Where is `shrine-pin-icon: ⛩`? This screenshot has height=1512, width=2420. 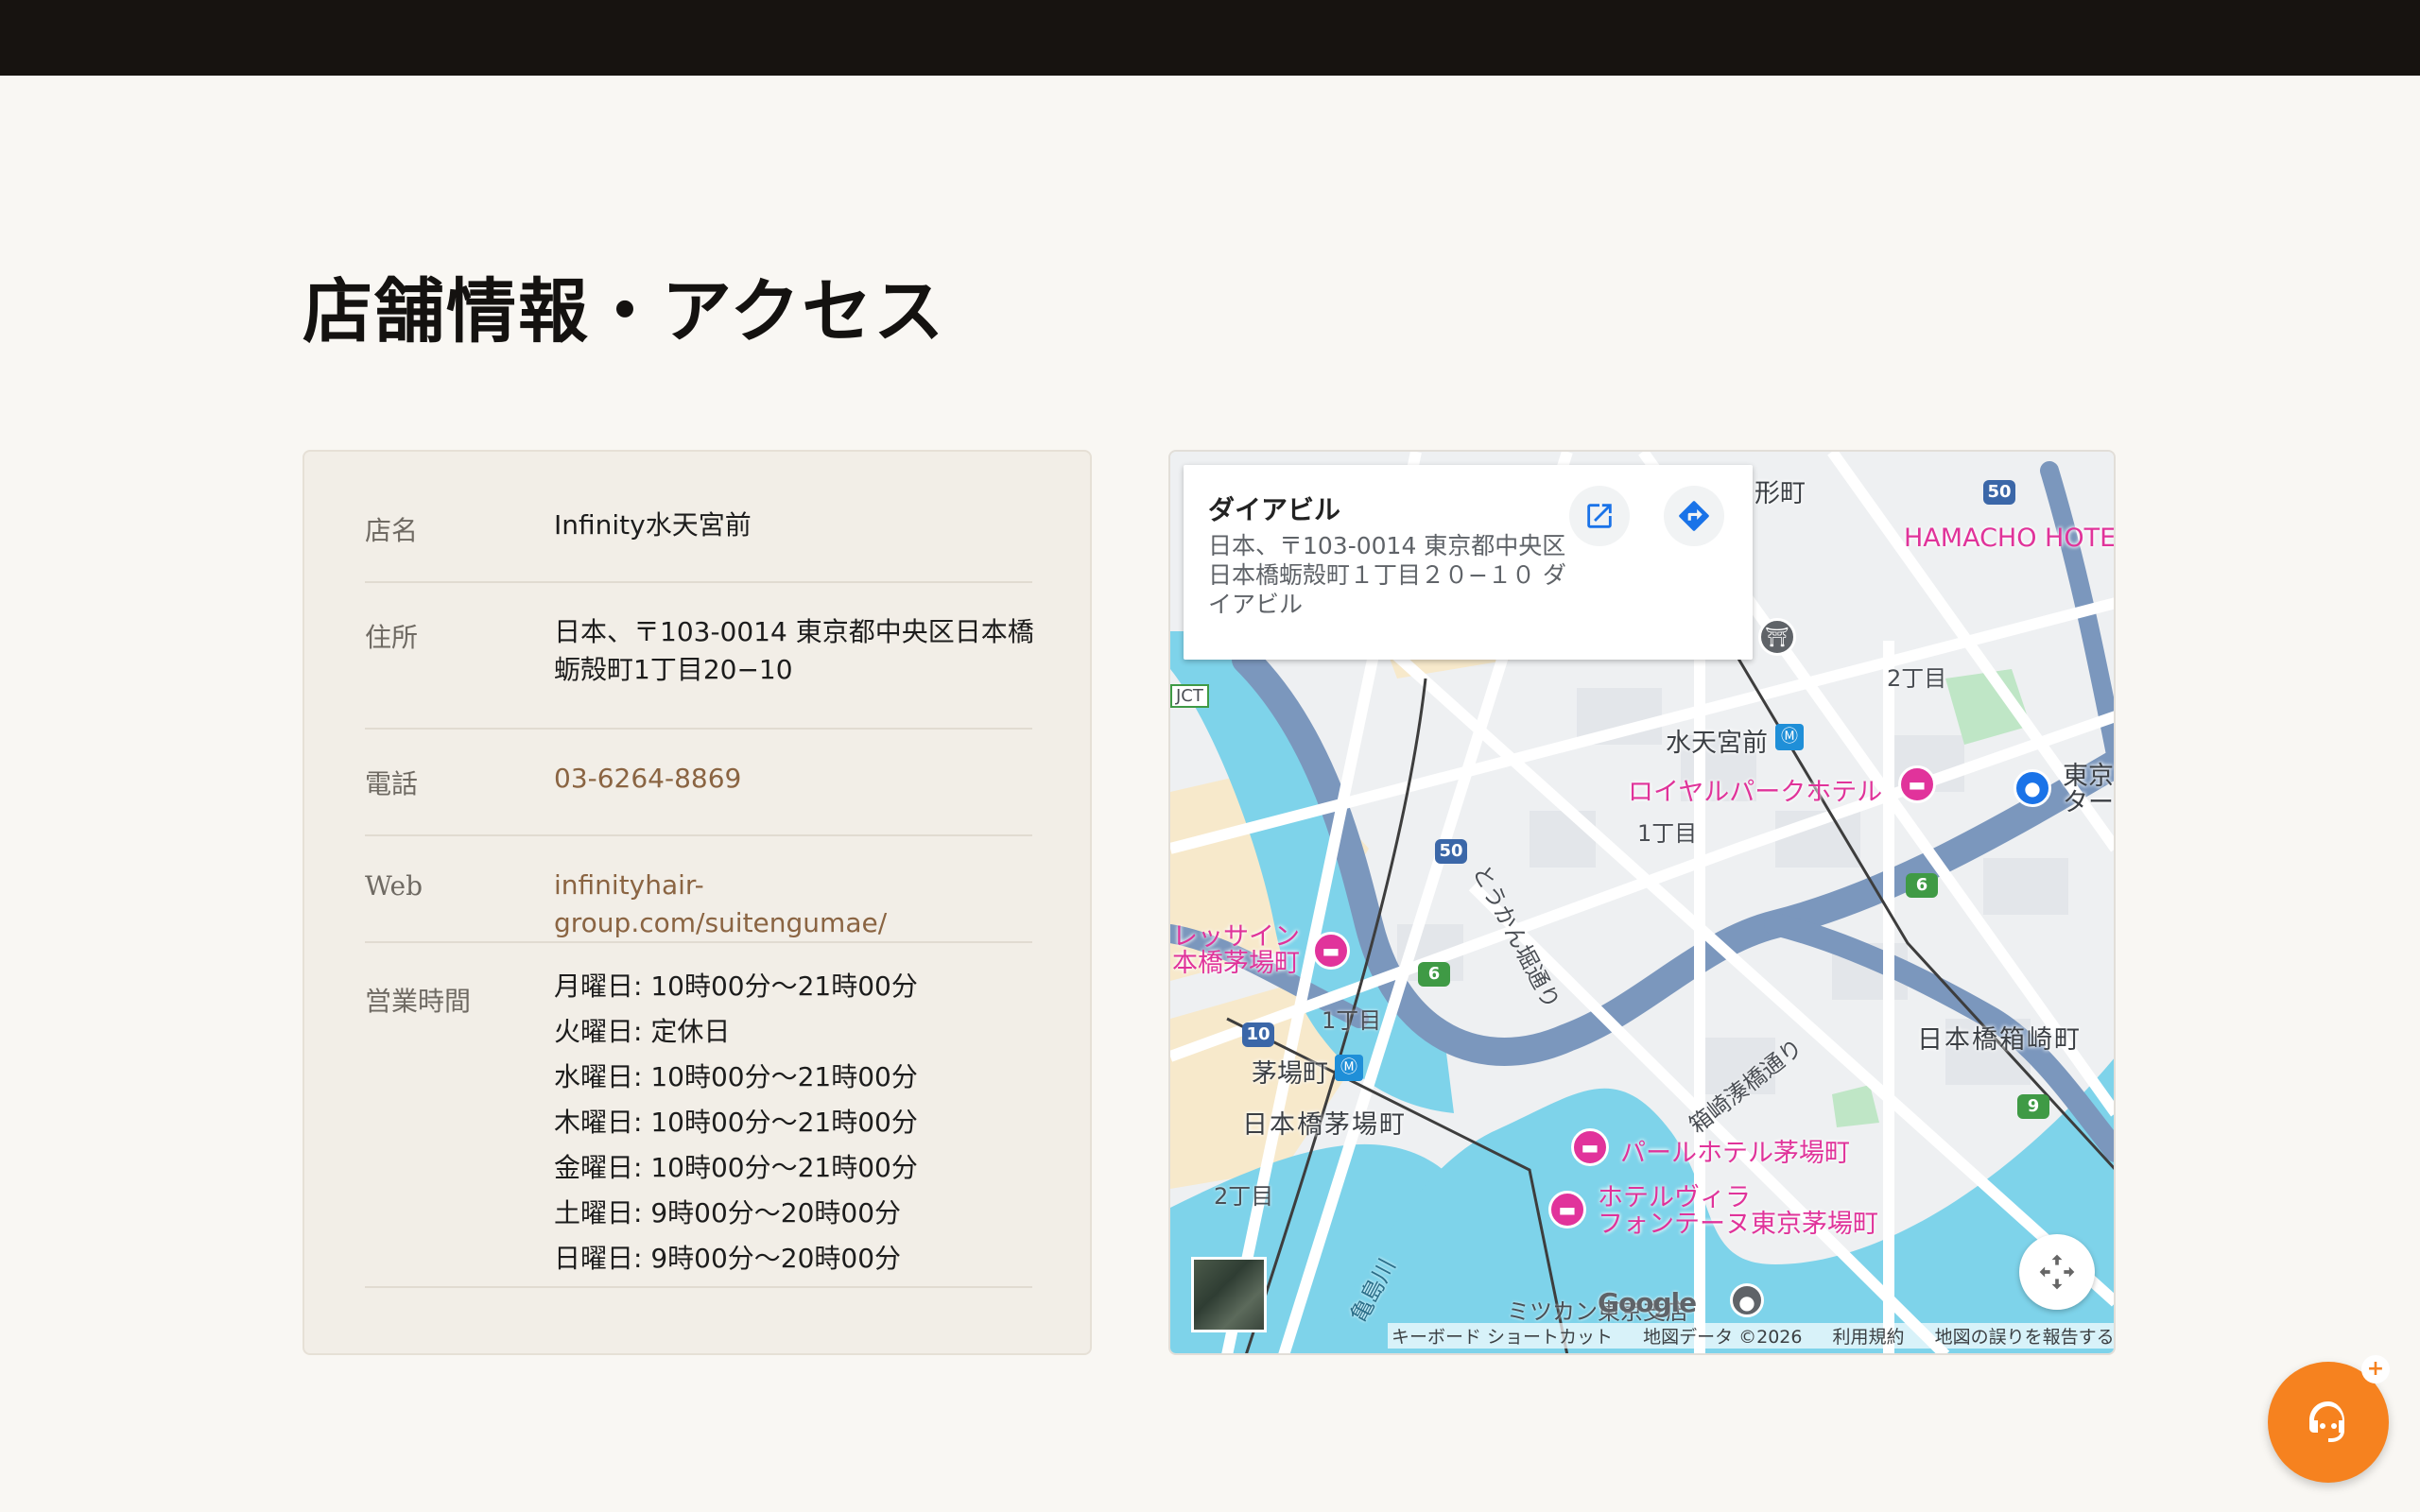
shrine-pin-icon: ⛩ is located at coordinates (1777, 637).